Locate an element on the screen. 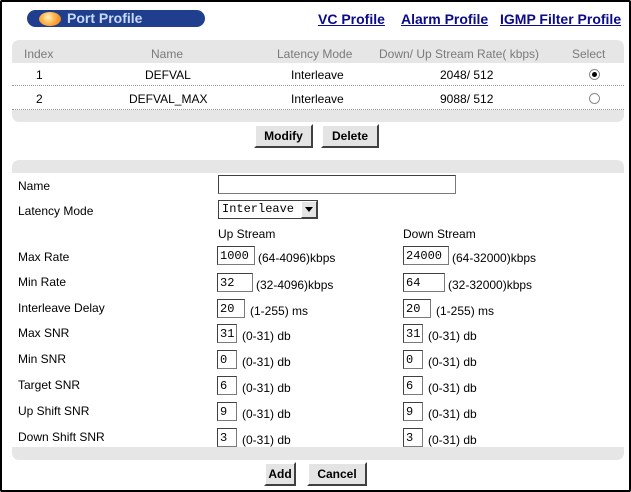 The height and width of the screenshot is (492, 631). chevron-down-icon is located at coordinates (309, 209).